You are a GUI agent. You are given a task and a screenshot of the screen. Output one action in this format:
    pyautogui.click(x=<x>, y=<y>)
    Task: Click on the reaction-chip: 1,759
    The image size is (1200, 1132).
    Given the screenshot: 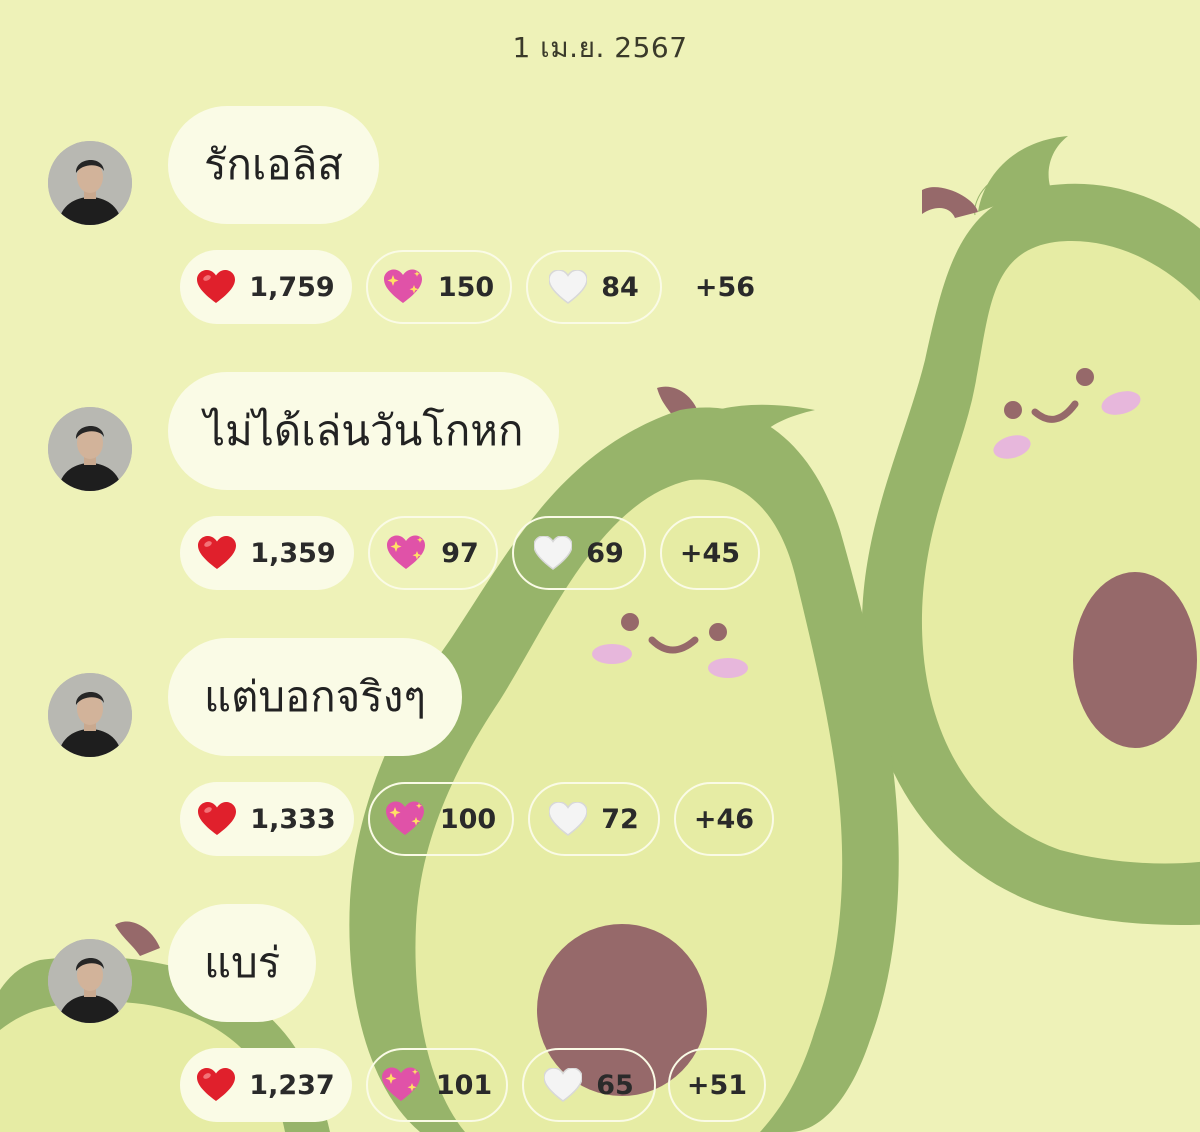 What is the action you would take?
    pyautogui.click(x=266, y=287)
    